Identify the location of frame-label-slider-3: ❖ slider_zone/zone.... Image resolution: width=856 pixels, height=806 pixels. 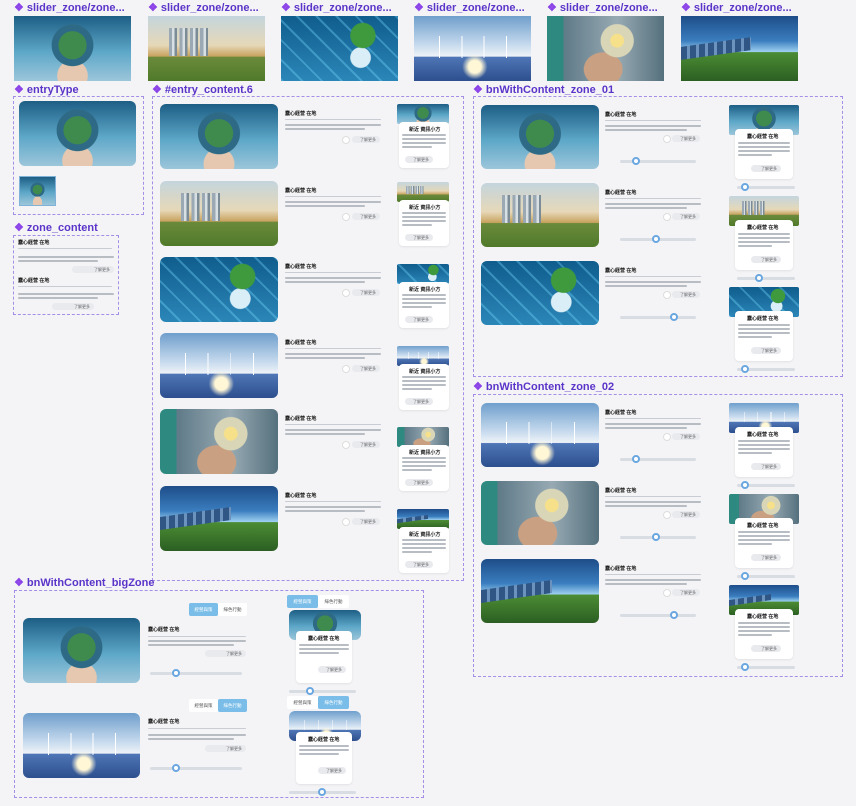
(340, 8).